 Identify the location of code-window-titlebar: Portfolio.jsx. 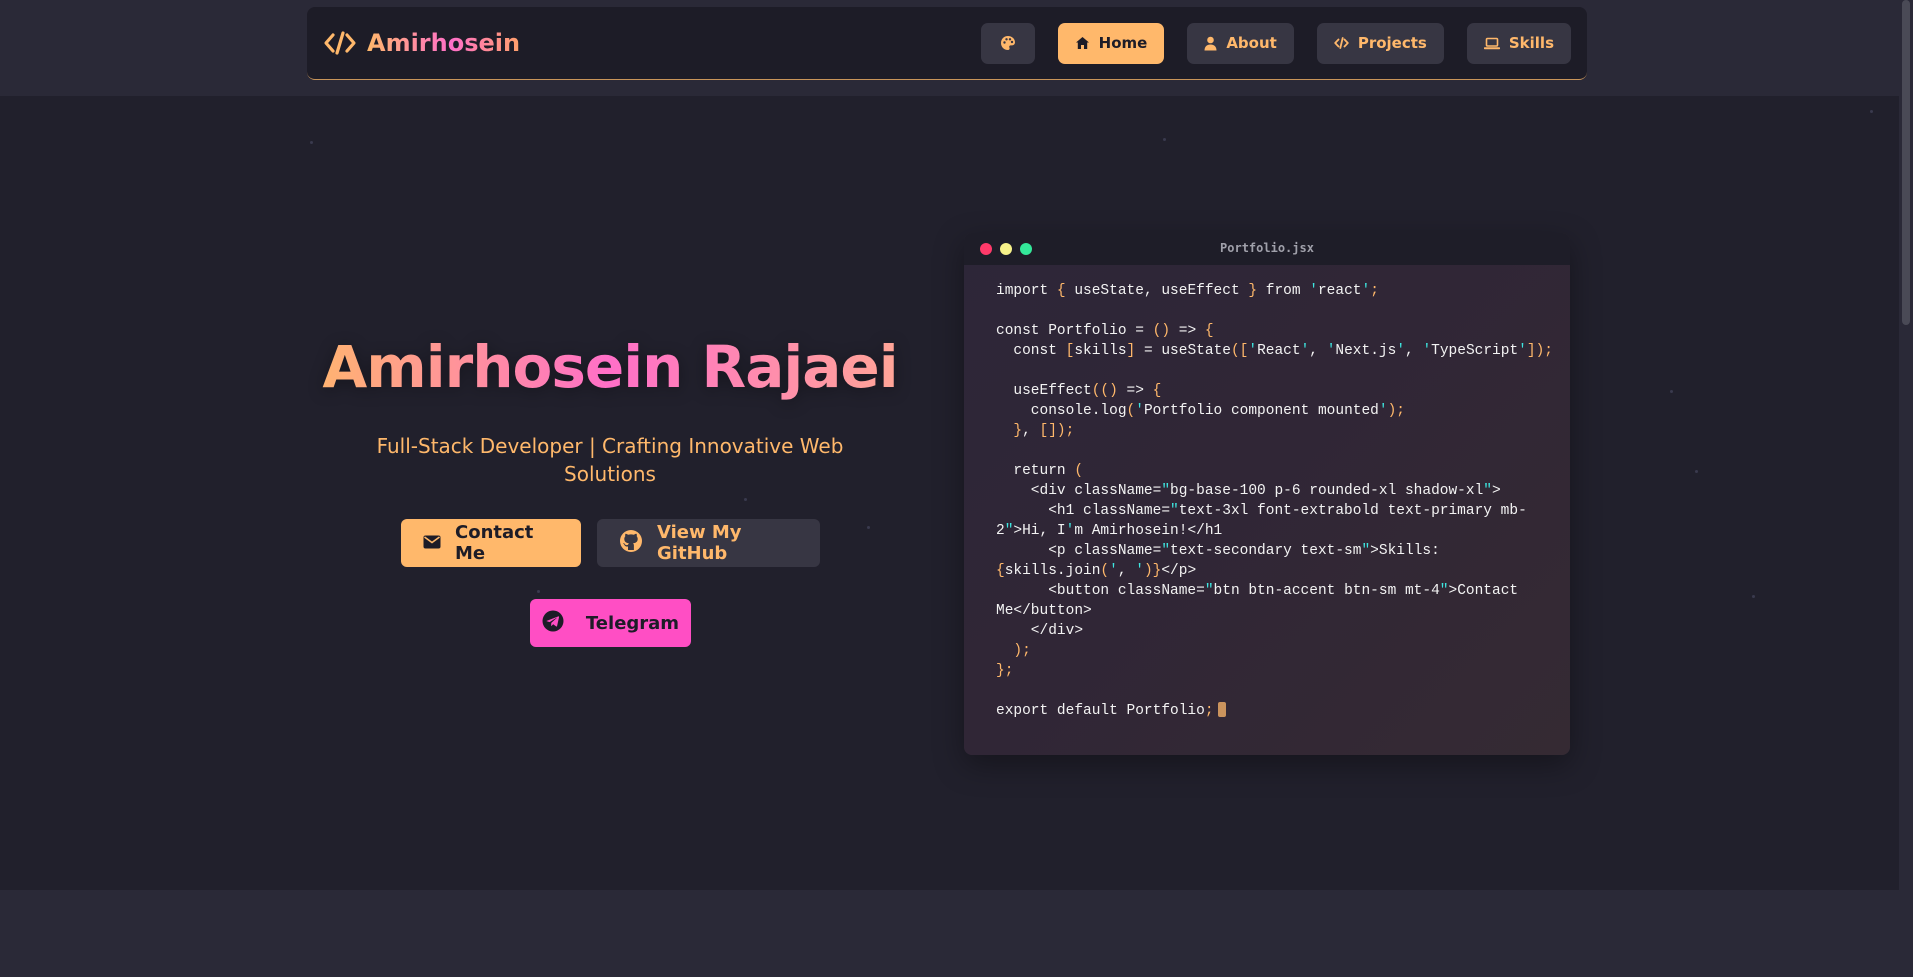
(1267, 249).